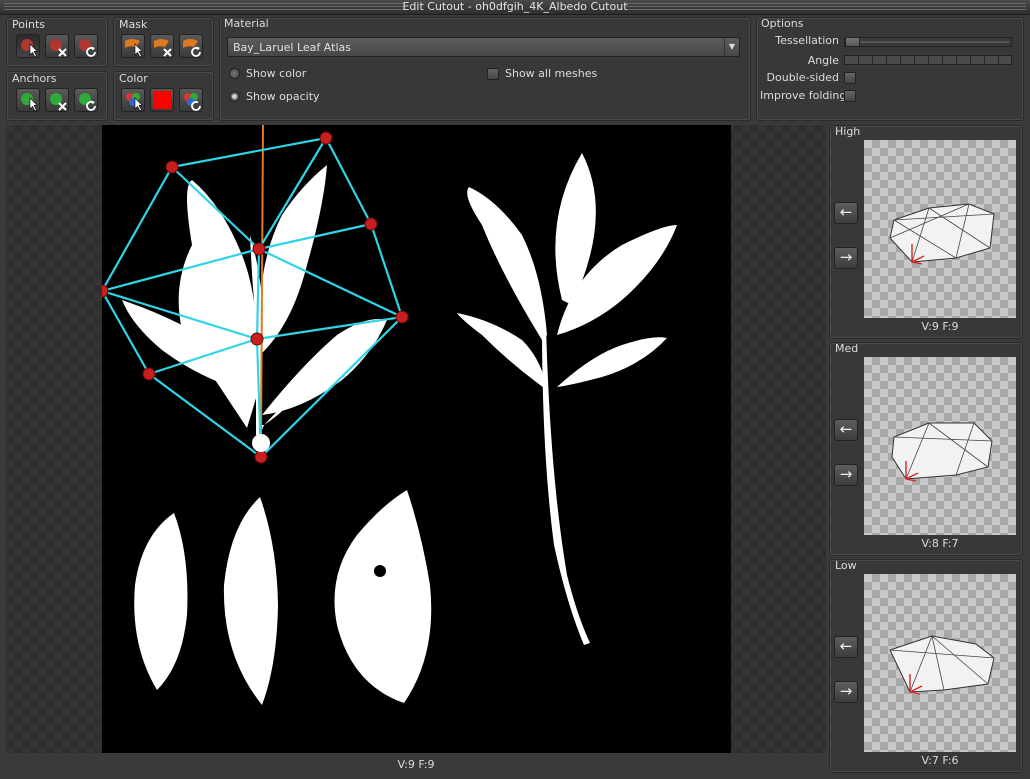 This screenshot has height=779, width=1030. What do you see at coordinates (942, 452) in the screenshot?
I see `lod-med-mesh` at bounding box center [942, 452].